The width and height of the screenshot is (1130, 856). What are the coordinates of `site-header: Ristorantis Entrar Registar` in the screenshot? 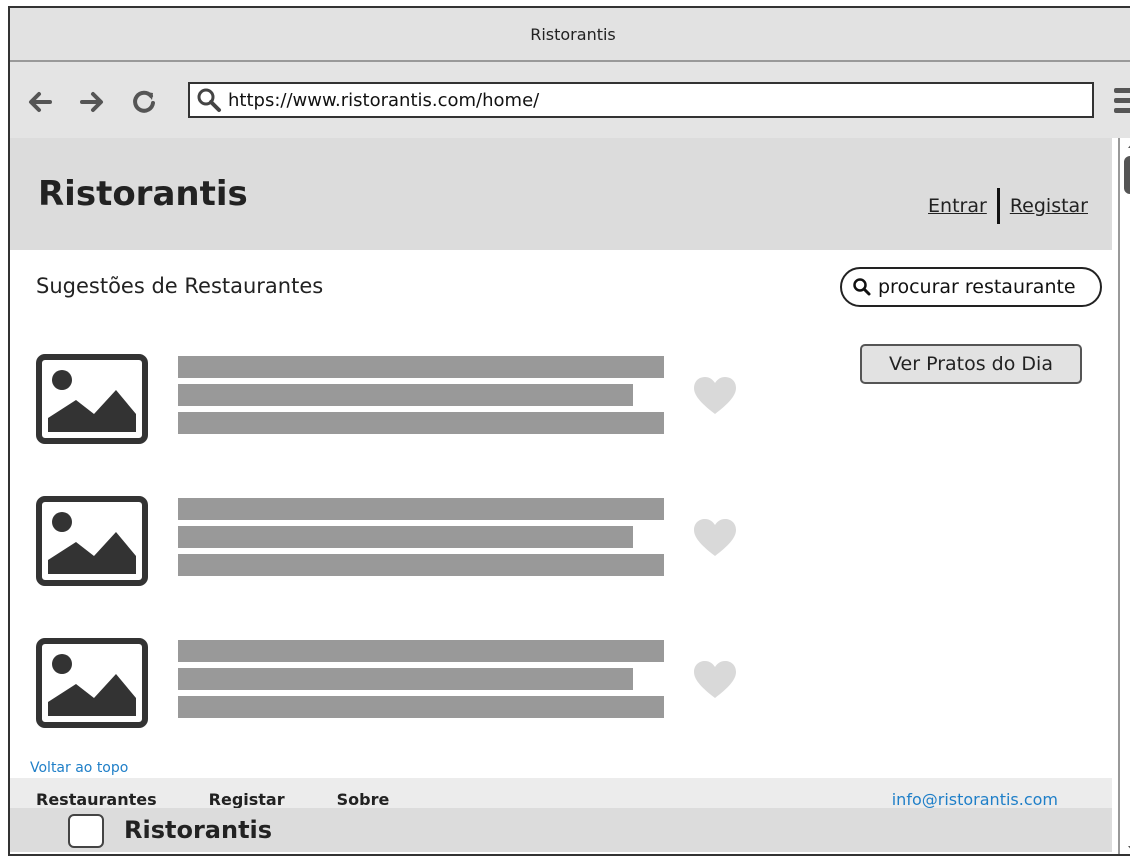 It's located at (561, 194).